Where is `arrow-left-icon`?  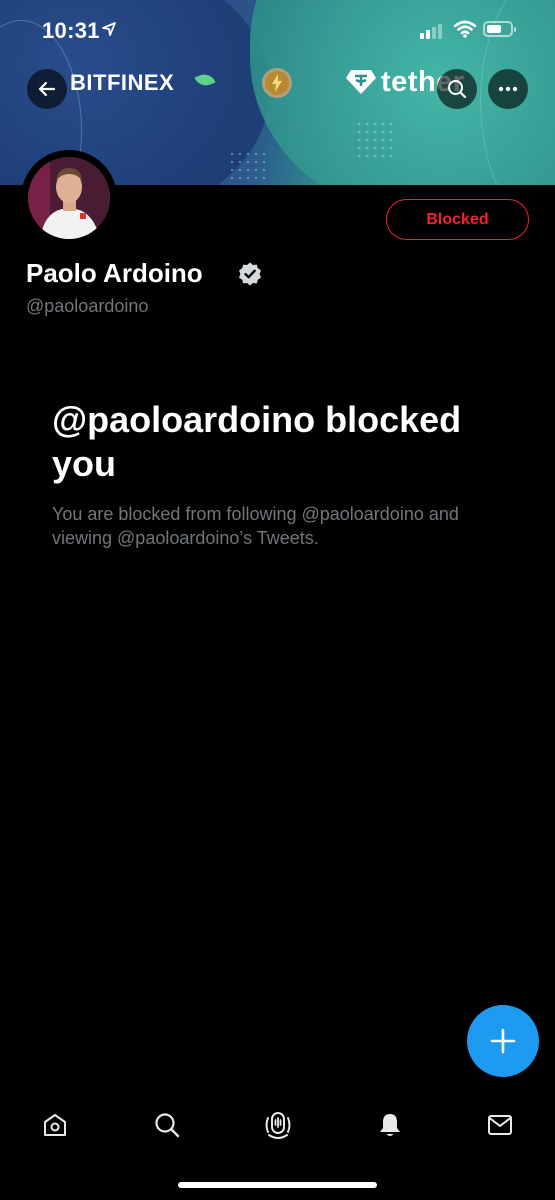 arrow-left-icon is located at coordinates (47, 89).